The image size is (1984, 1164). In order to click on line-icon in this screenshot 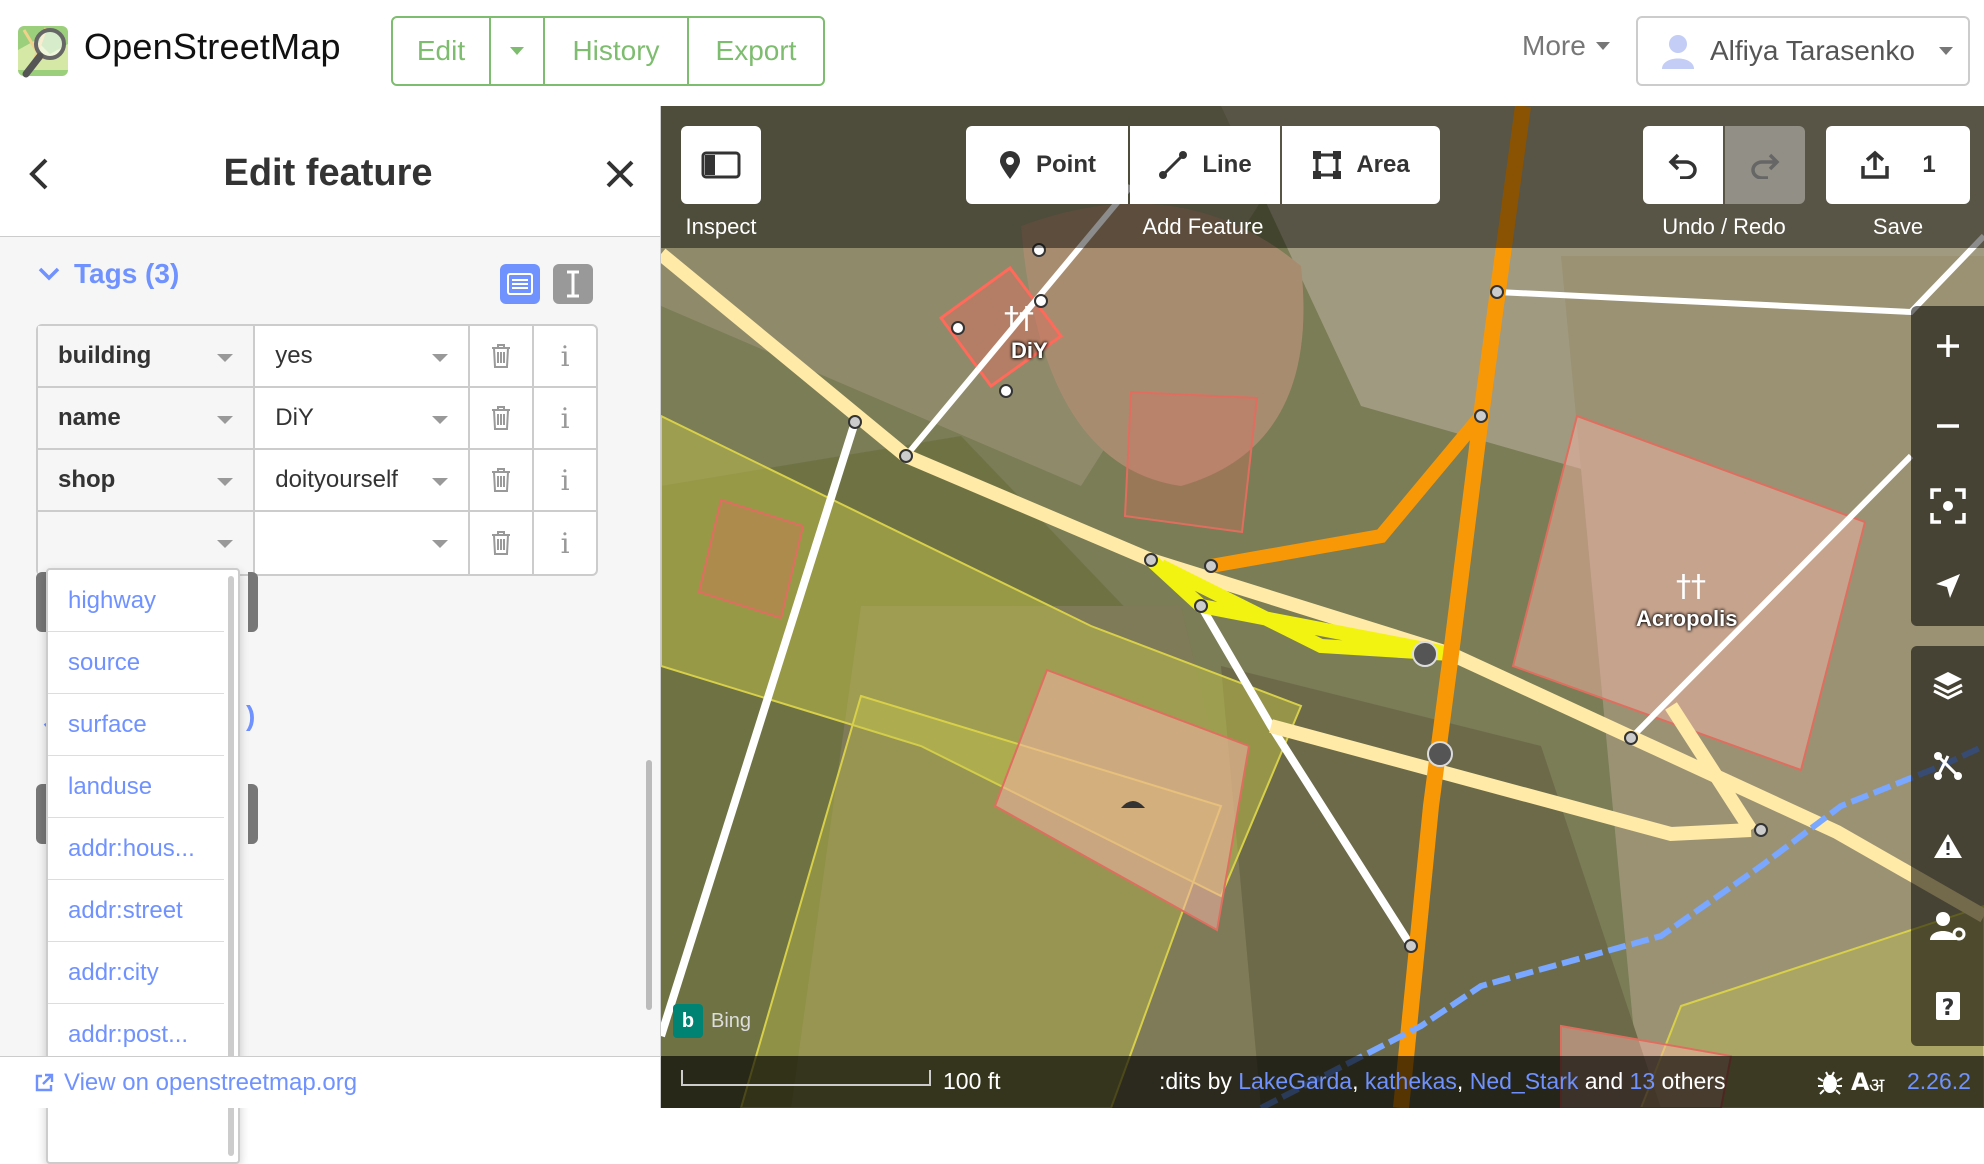, I will do `click(1173, 165)`.